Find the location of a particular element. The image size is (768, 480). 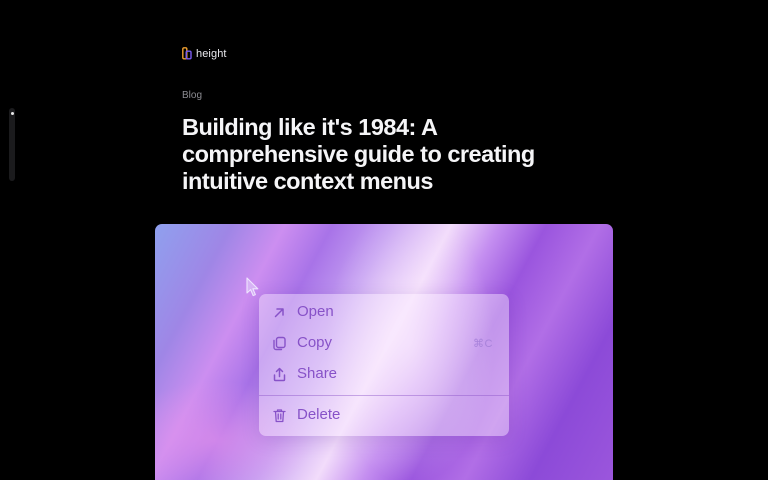

share-icon is located at coordinates (279, 374).